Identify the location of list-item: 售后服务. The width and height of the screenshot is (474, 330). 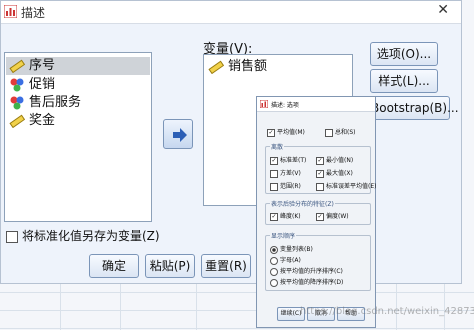
(45, 103).